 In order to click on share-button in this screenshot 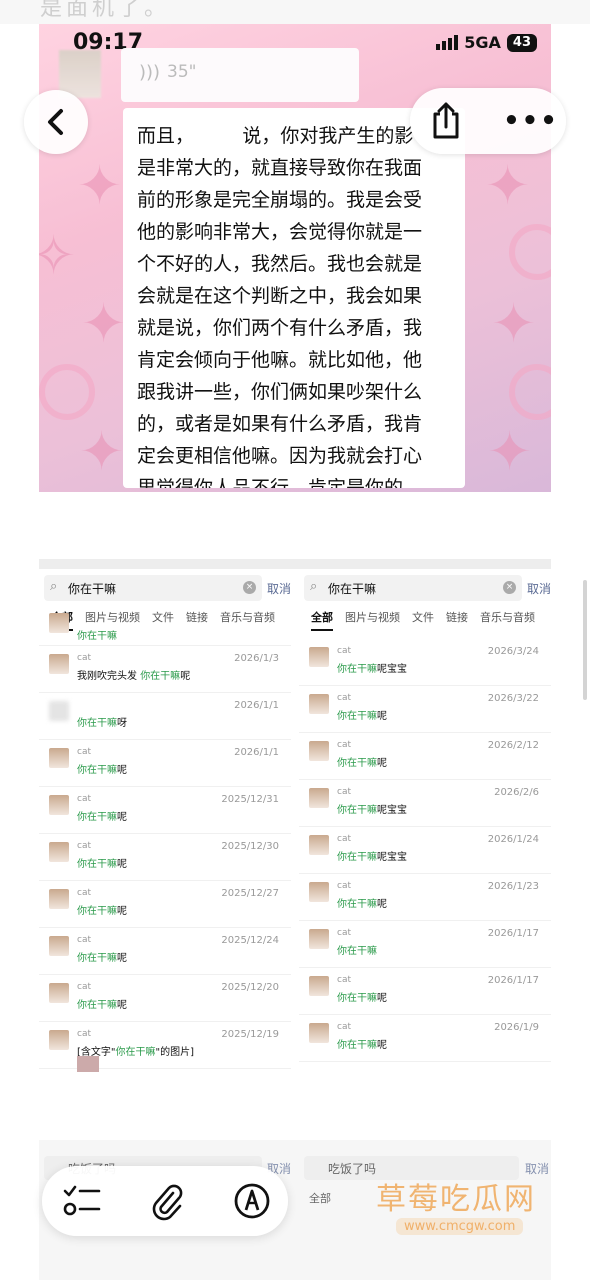, I will do `click(446, 121)`.